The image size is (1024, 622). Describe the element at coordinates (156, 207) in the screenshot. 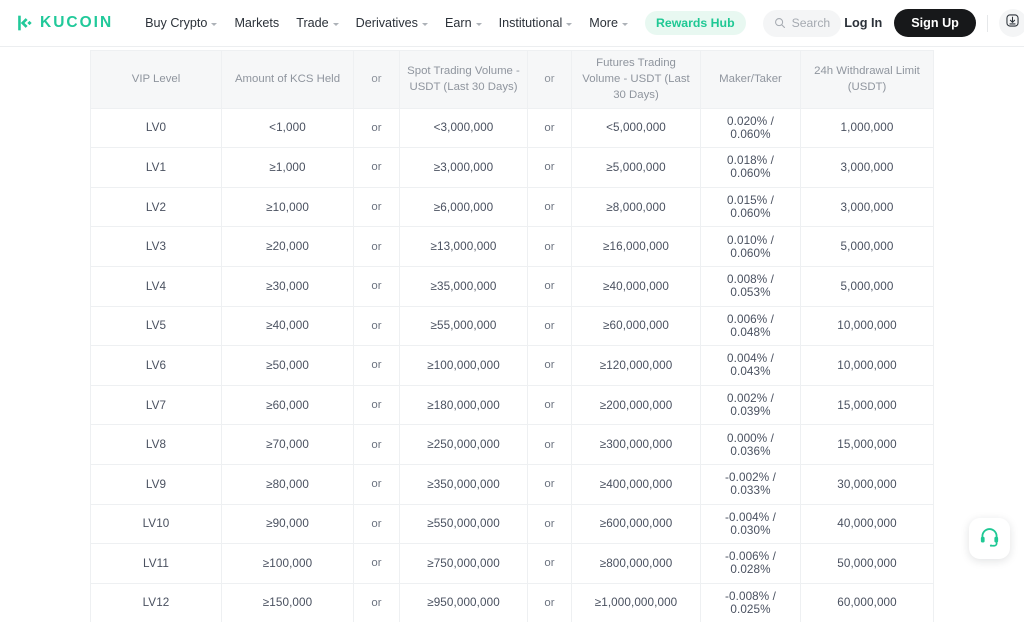

I see `vip-level-cell: LV2` at that location.